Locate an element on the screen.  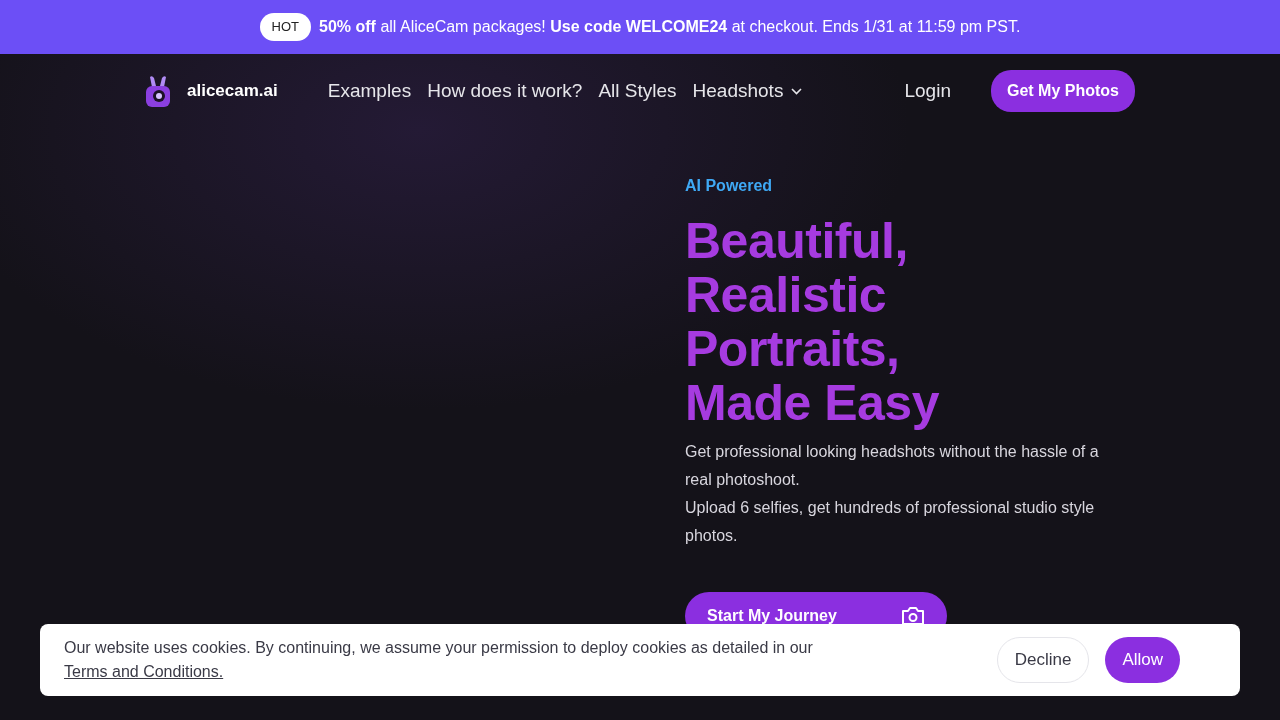
headline-line: Realistic is located at coordinates (786, 295).